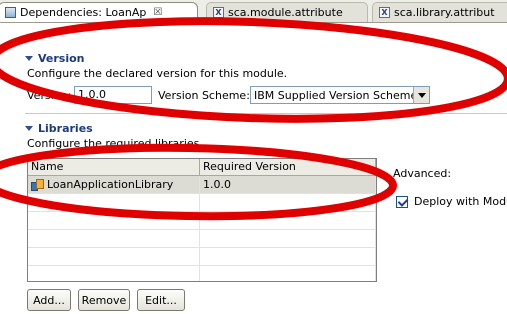  I want to click on version-scheme-label: Version Scheme:, so click(204, 95).